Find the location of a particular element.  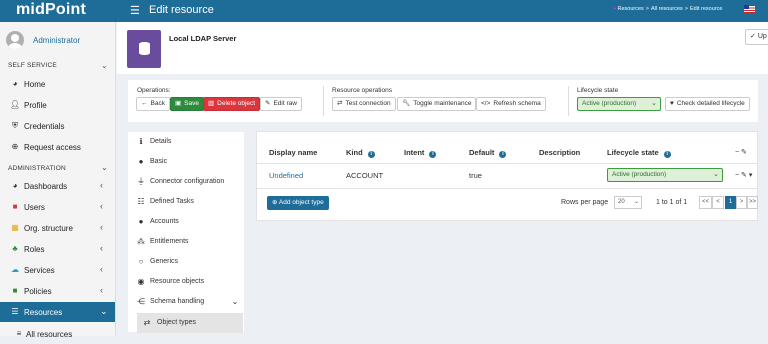

menu-item-entitlements: ⁂ Entitlements is located at coordinates (186, 242).